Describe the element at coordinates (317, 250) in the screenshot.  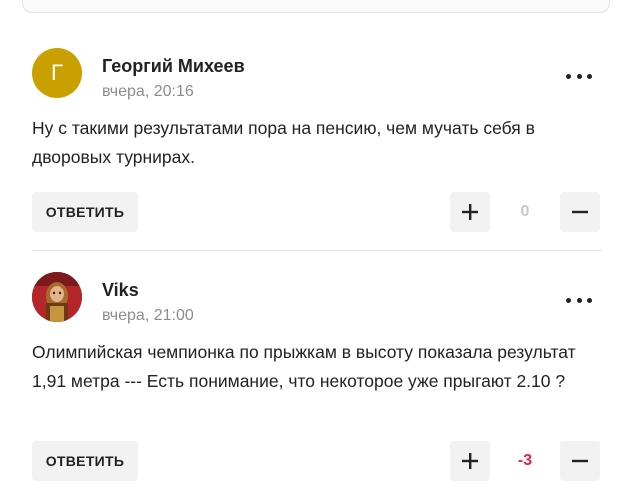
I see `comment-divider` at that location.